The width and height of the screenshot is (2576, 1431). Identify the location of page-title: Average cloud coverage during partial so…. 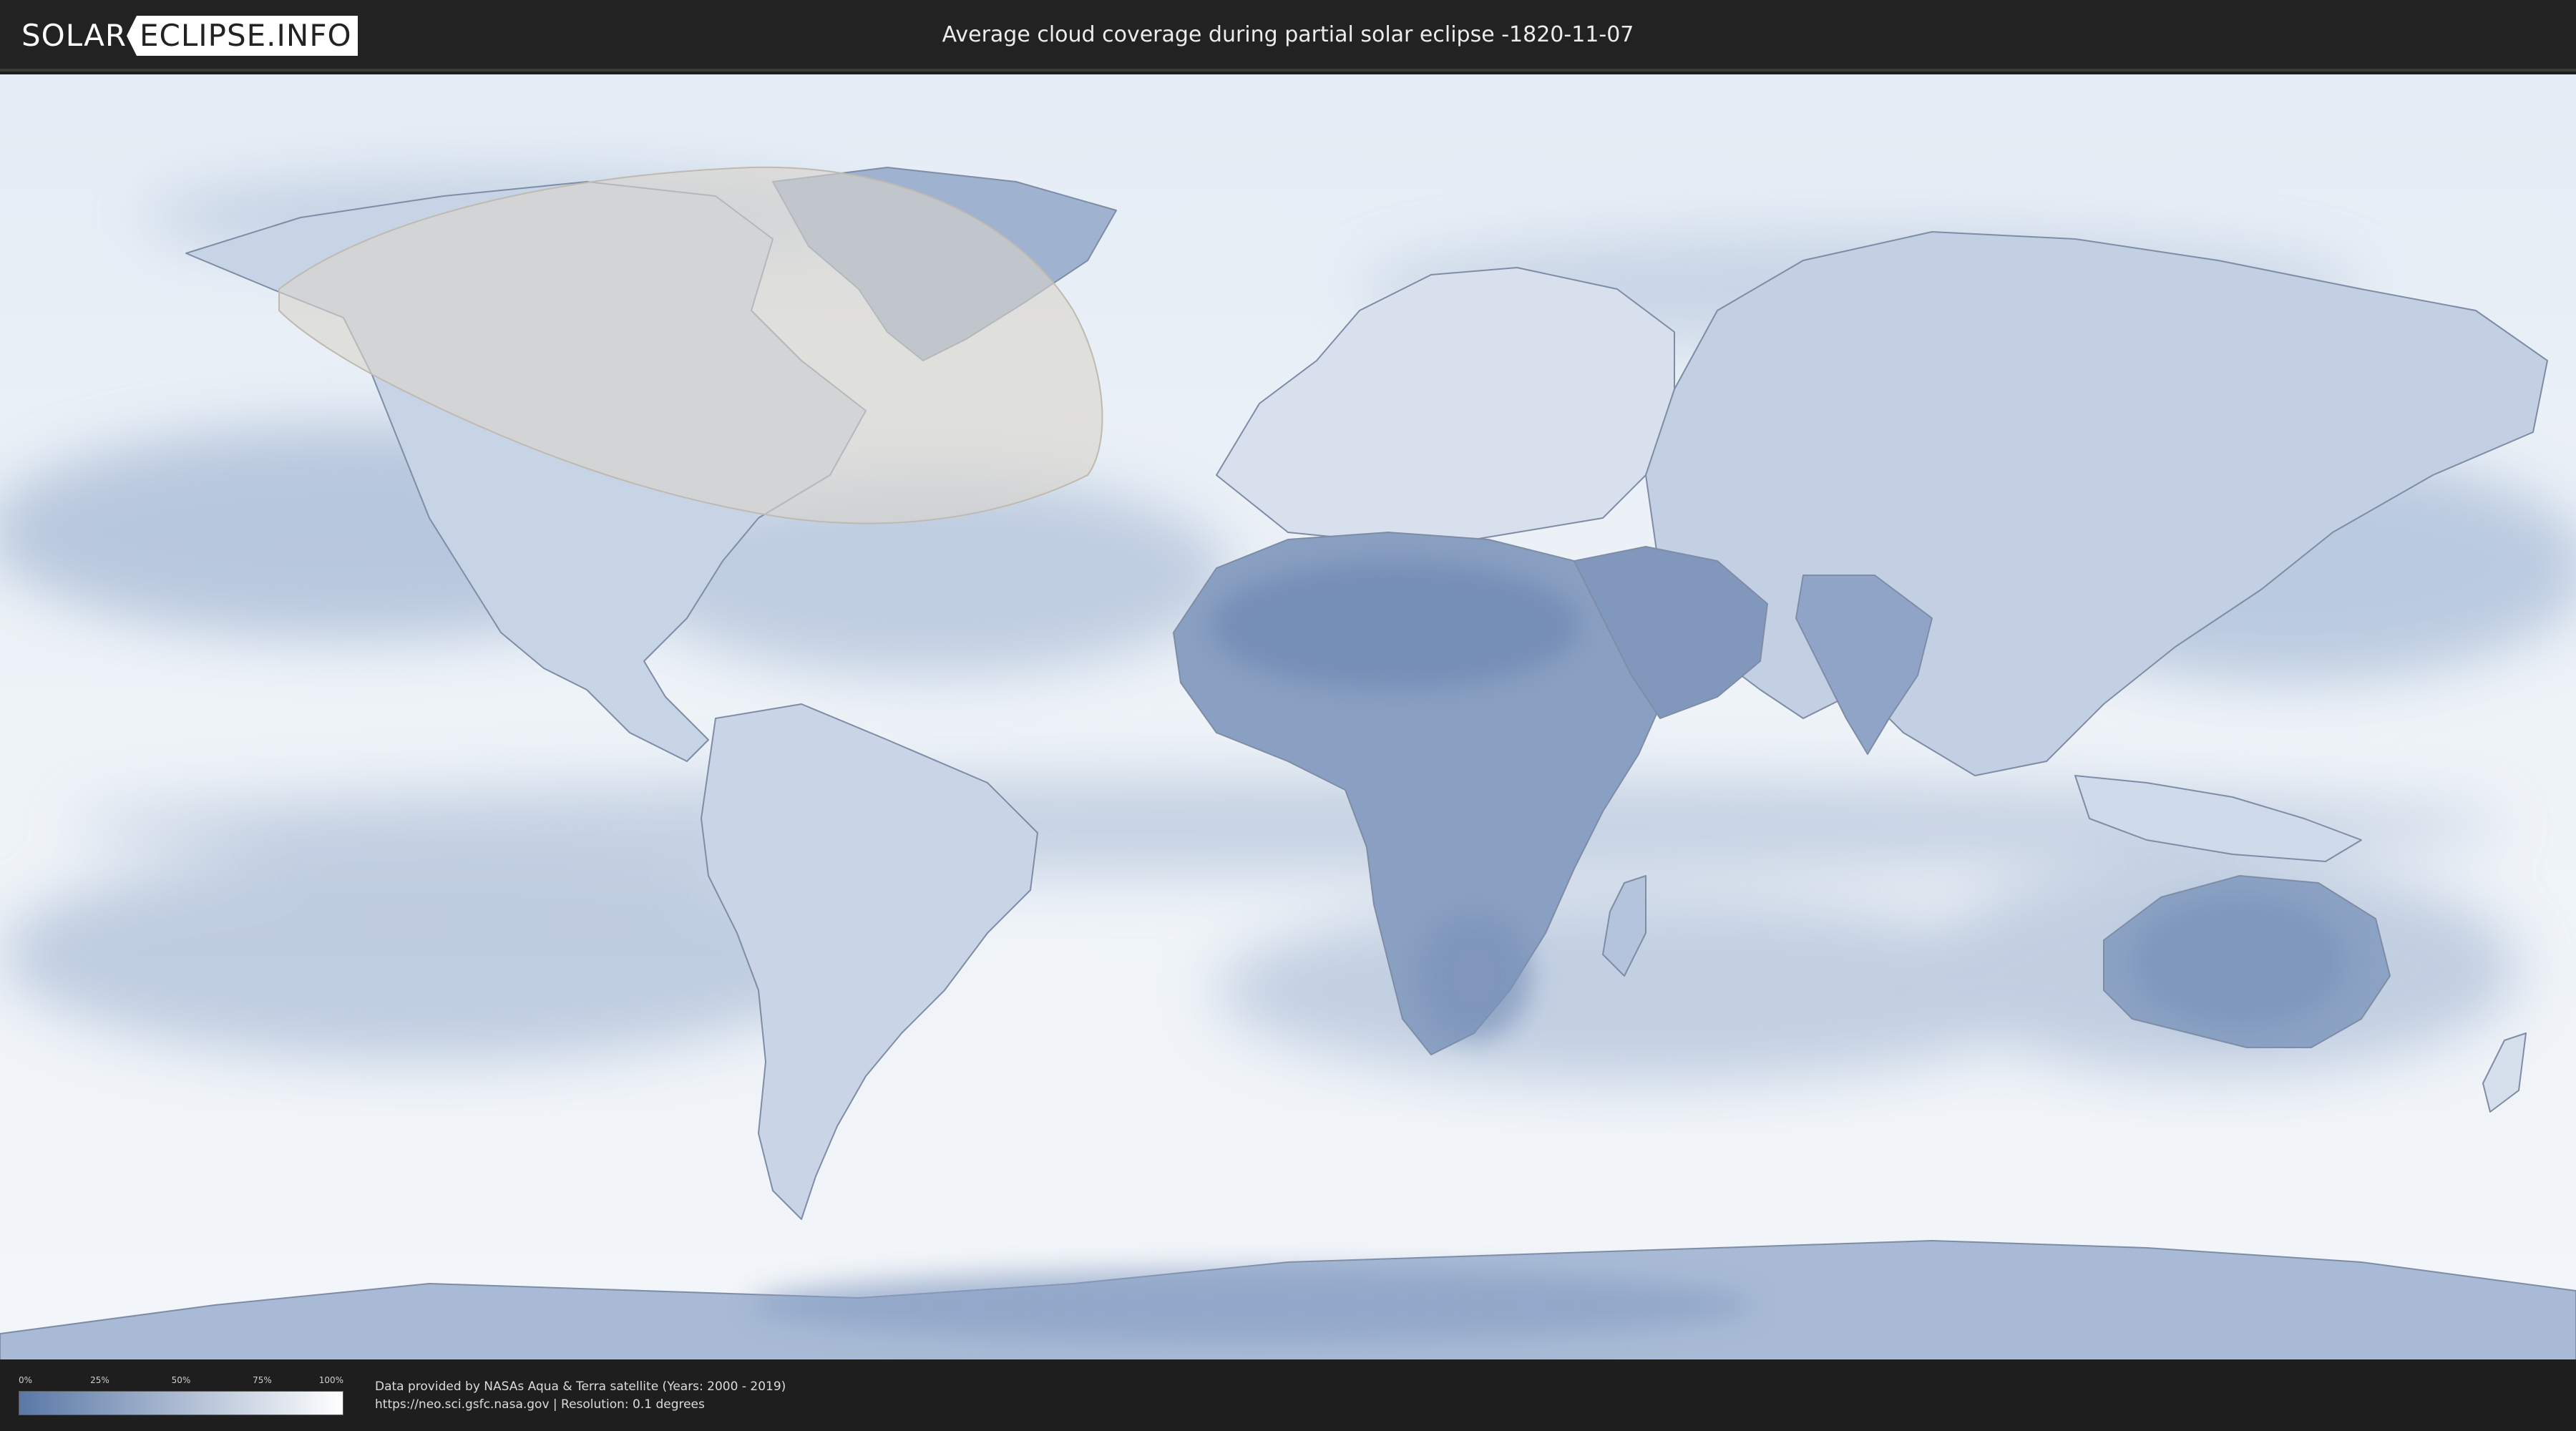
(1288, 34).